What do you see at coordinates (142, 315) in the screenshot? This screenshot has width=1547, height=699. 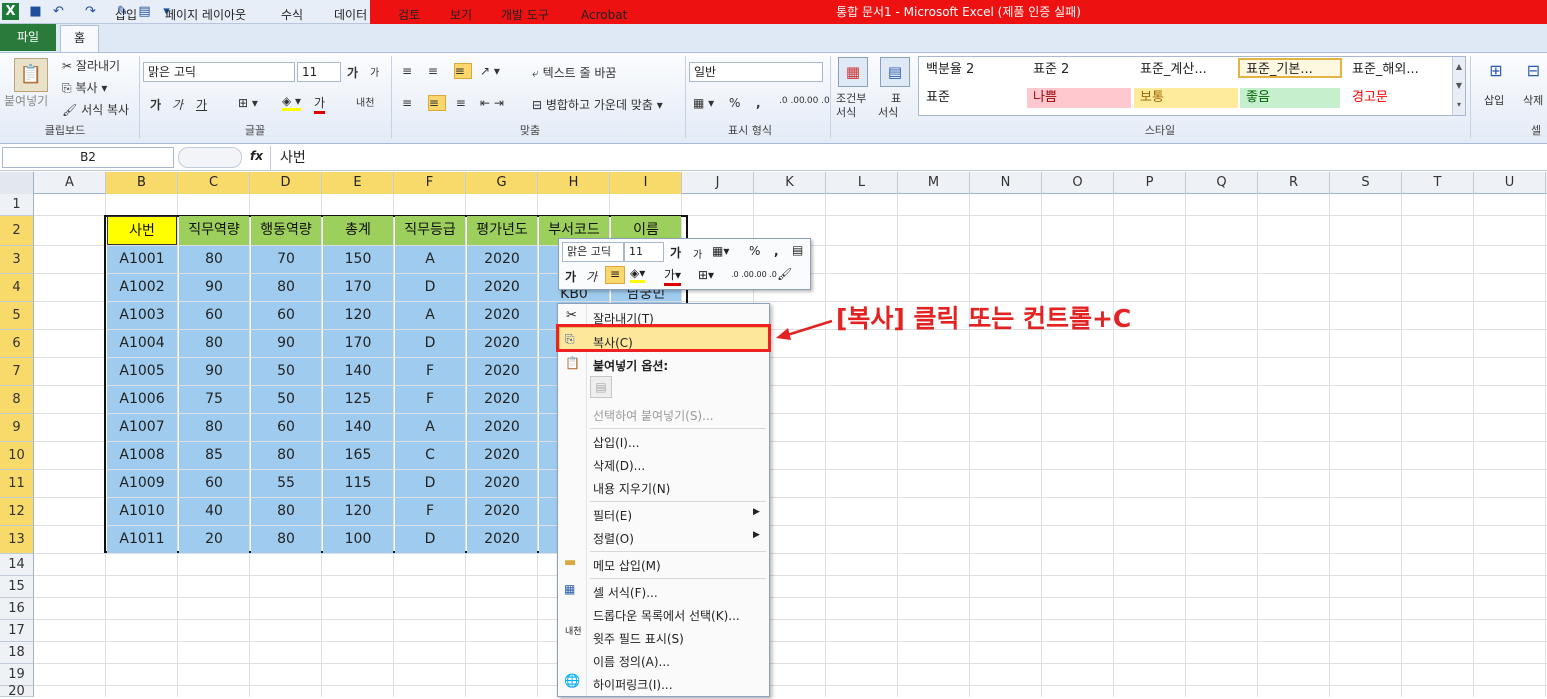 I see `table-cell: A1003` at bounding box center [142, 315].